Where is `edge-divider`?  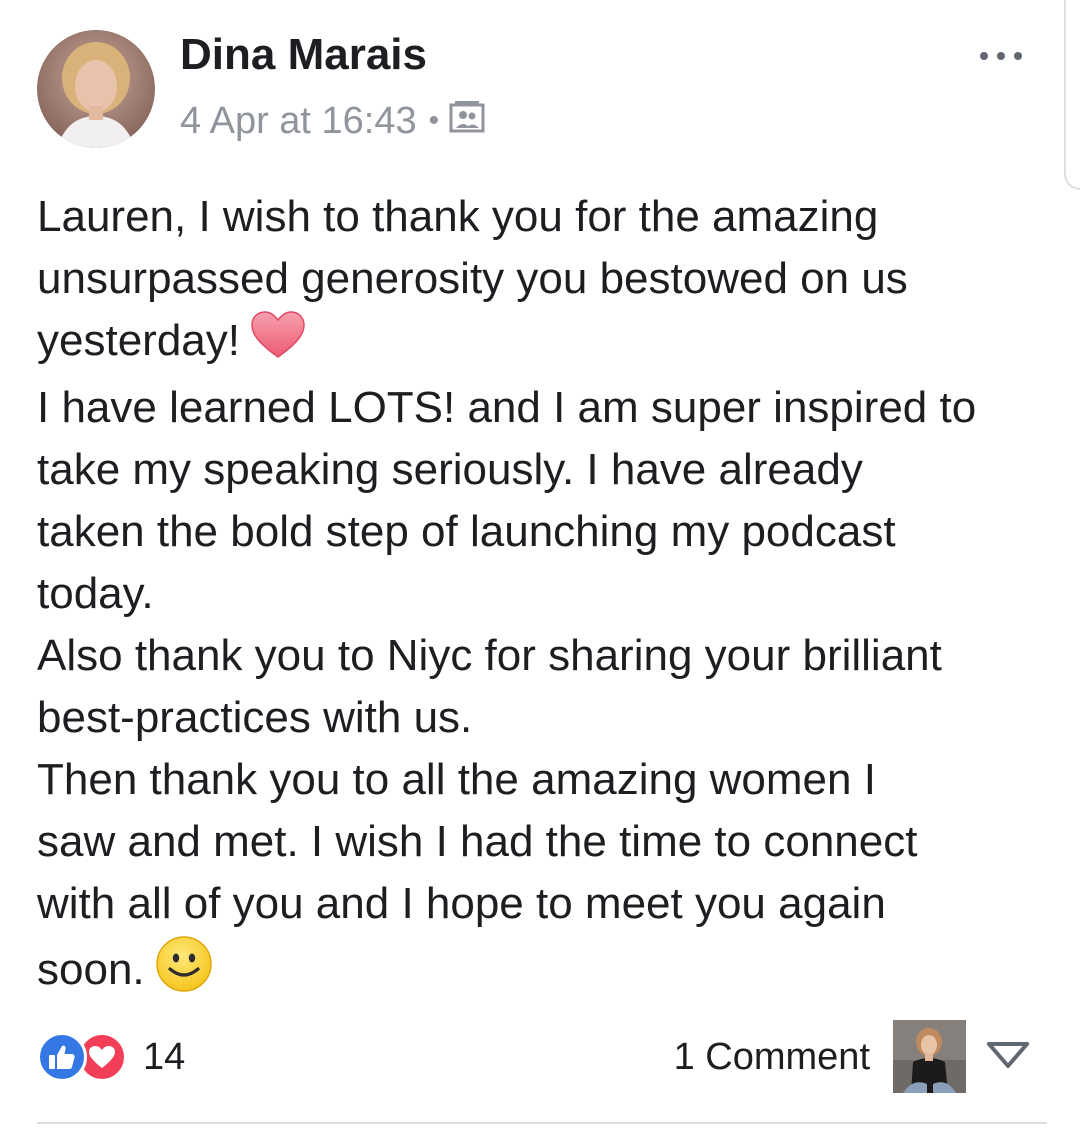 edge-divider is located at coordinates (1072, 95).